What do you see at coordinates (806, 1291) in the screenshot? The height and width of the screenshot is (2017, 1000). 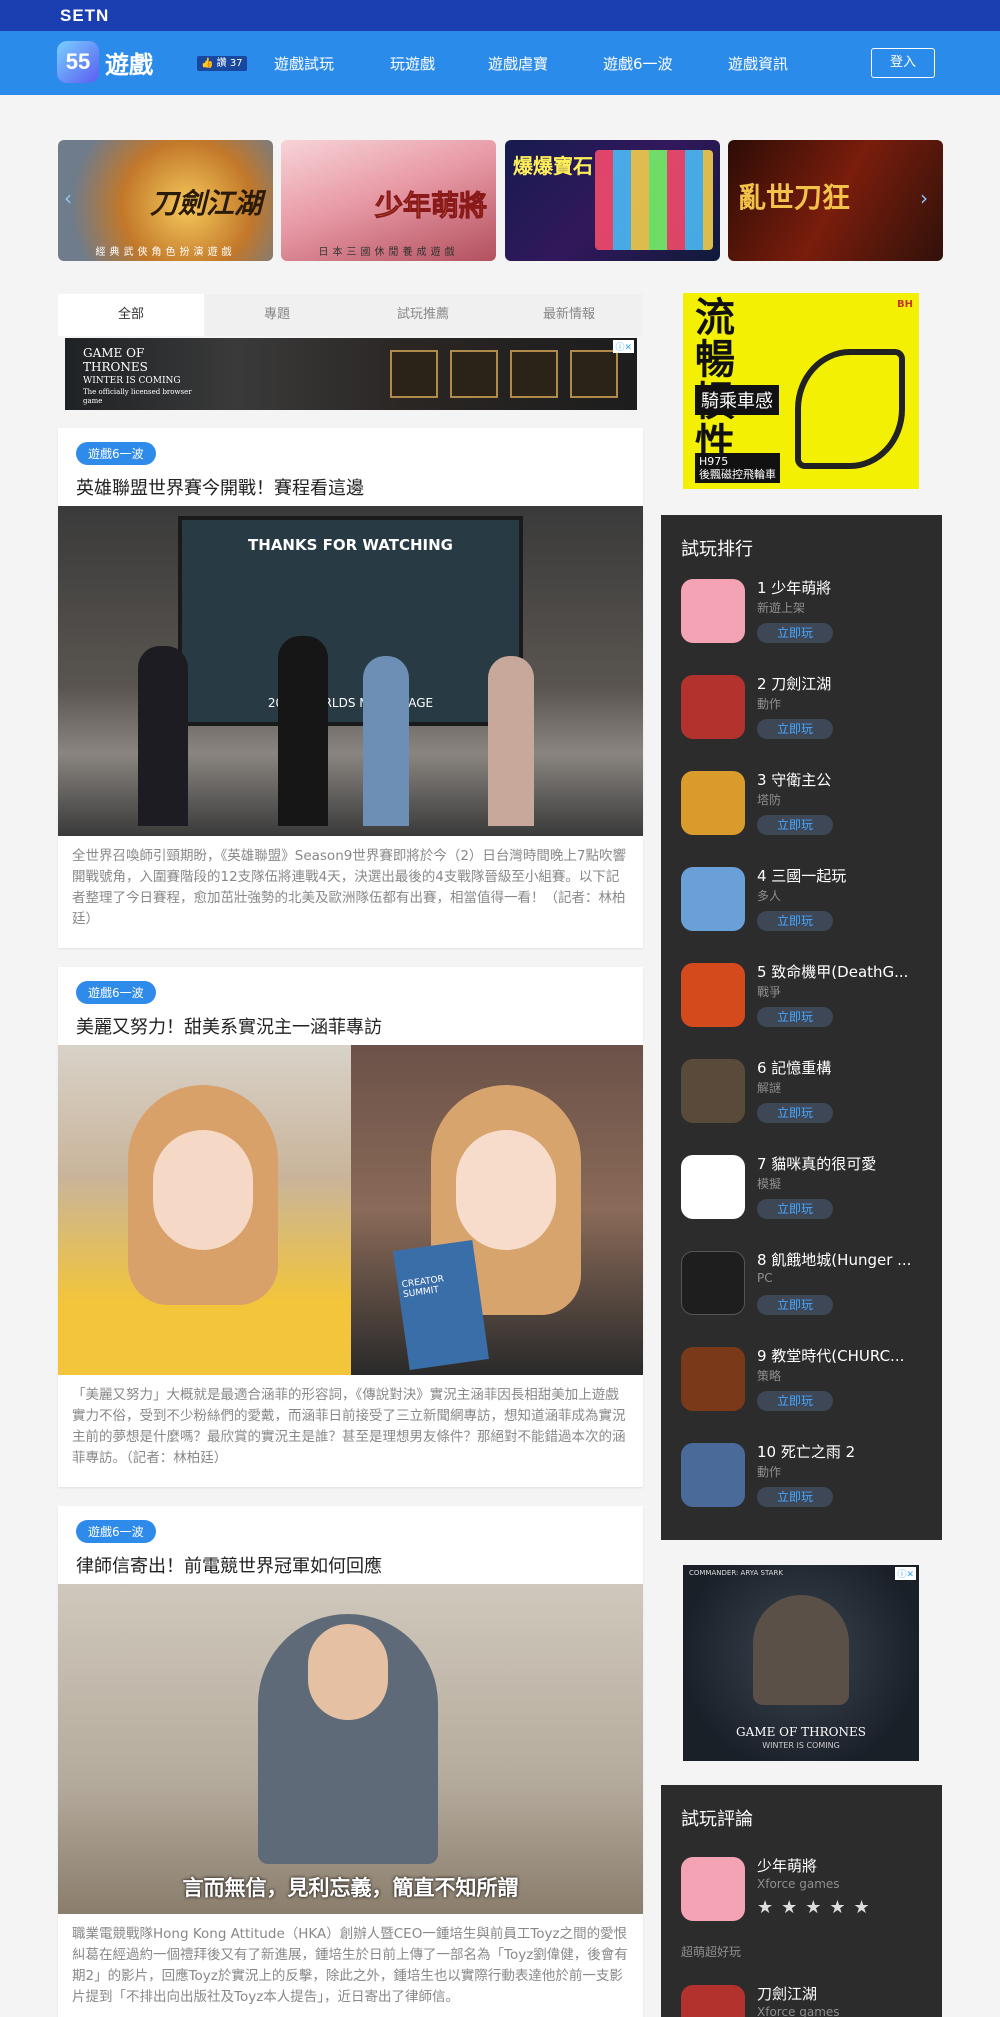 I see `ranking-item: 8 飢餓地城(Hunger ... PC 立即玩` at bounding box center [806, 1291].